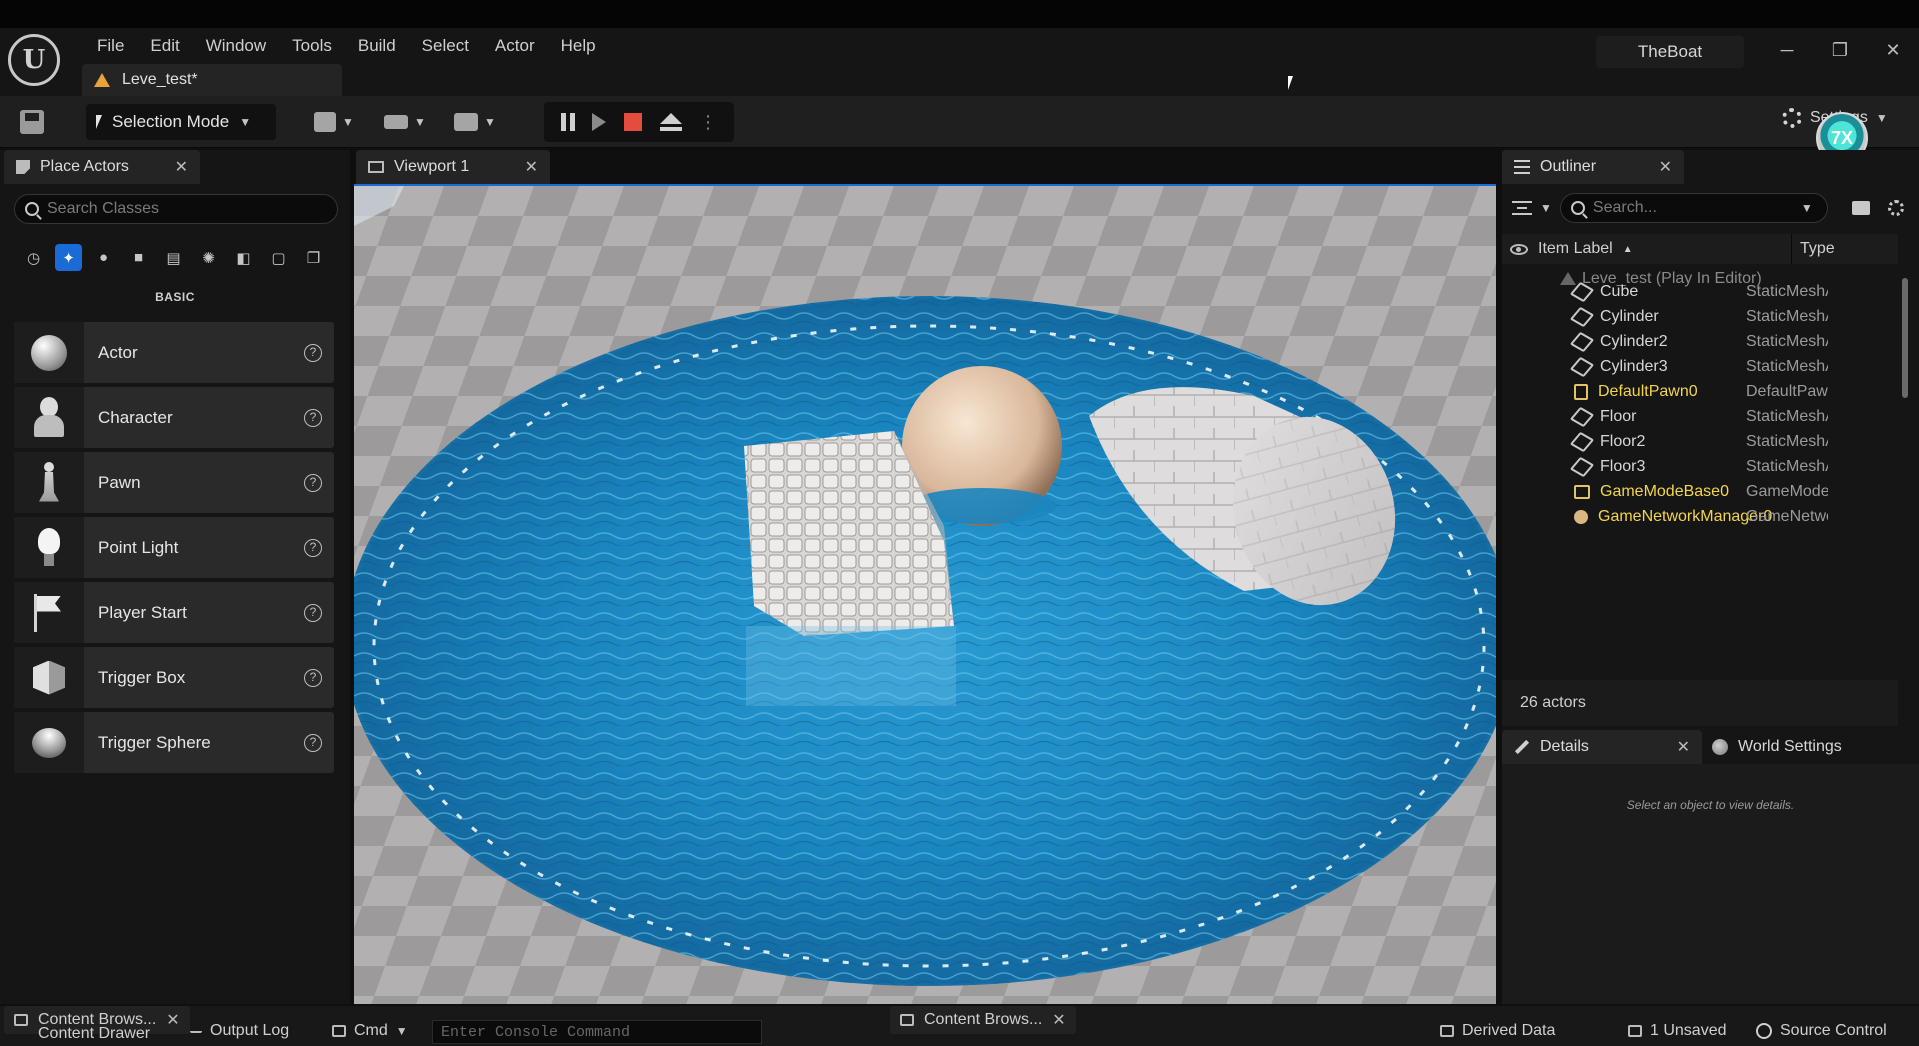 The image size is (1919, 1046). I want to click on table-row: Floor2 StaticMeshA, so click(1700, 441).